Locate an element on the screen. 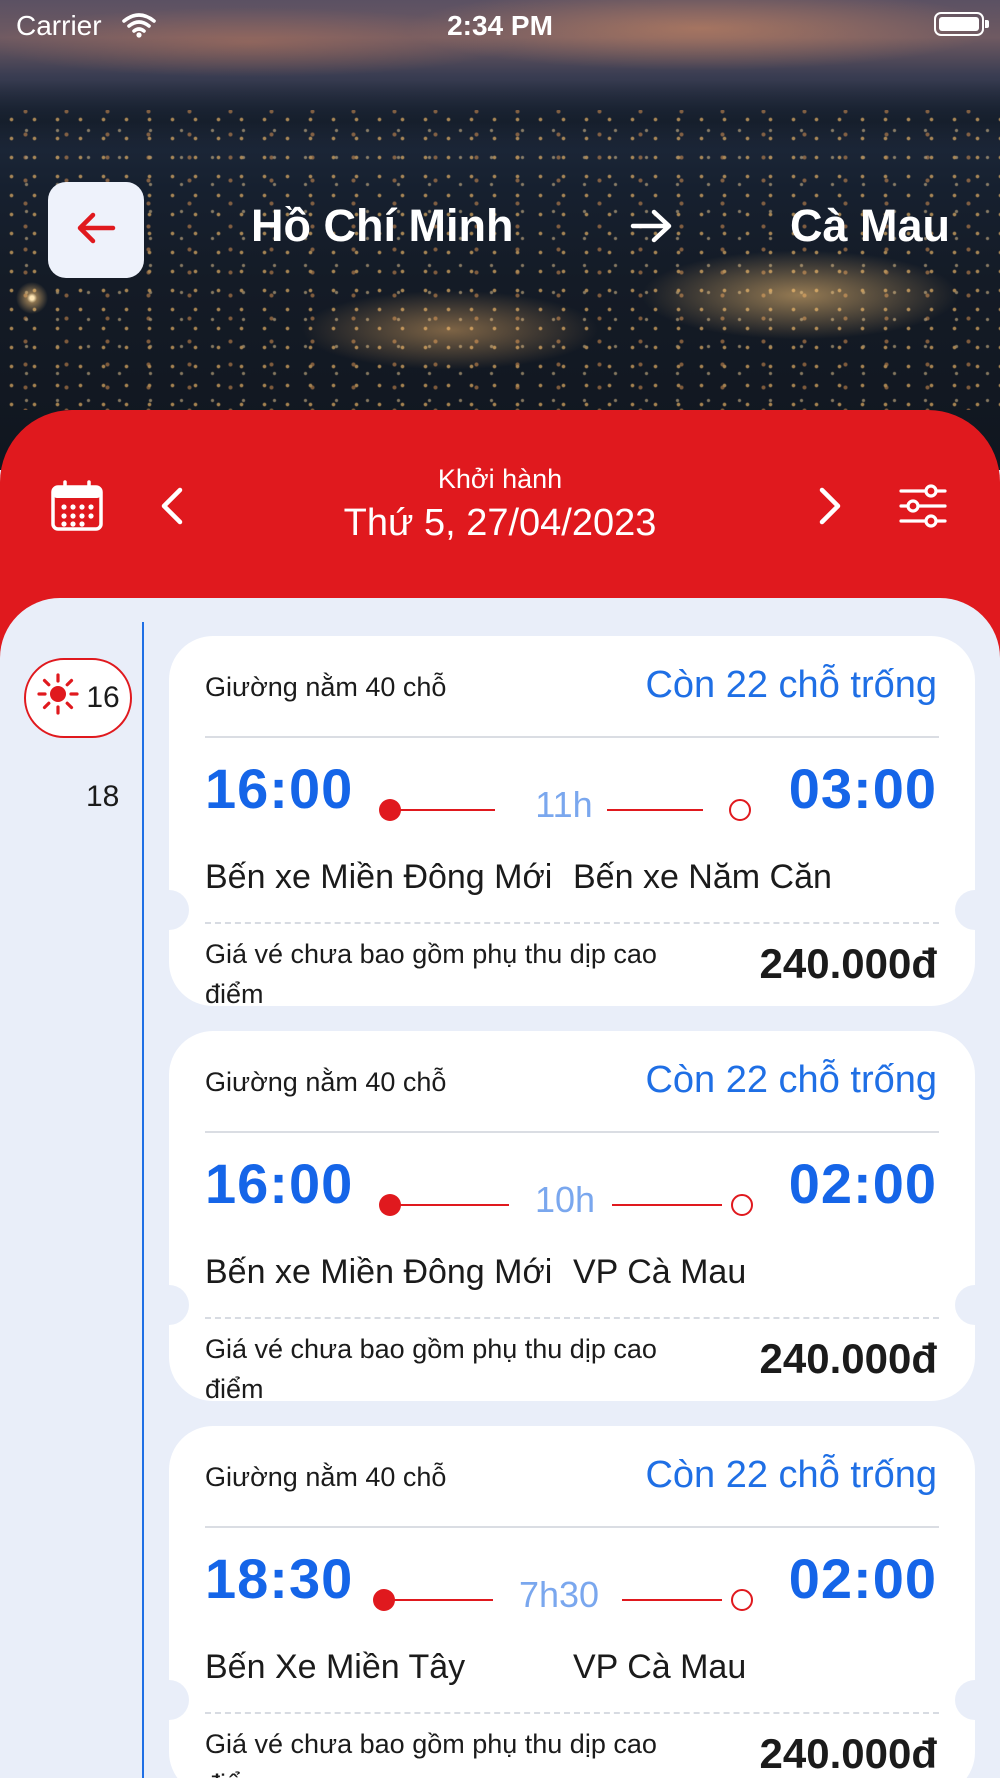 The height and width of the screenshot is (1778, 1000). timeline-divider is located at coordinates (143, 1200).